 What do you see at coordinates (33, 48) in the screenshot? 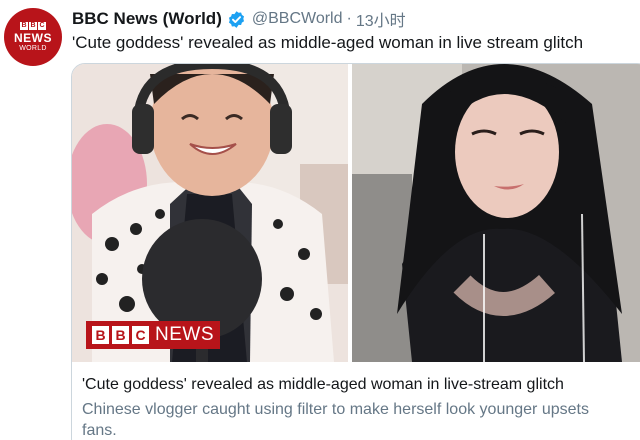
I see `avatar-world-text: WORLD` at bounding box center [33, 48].